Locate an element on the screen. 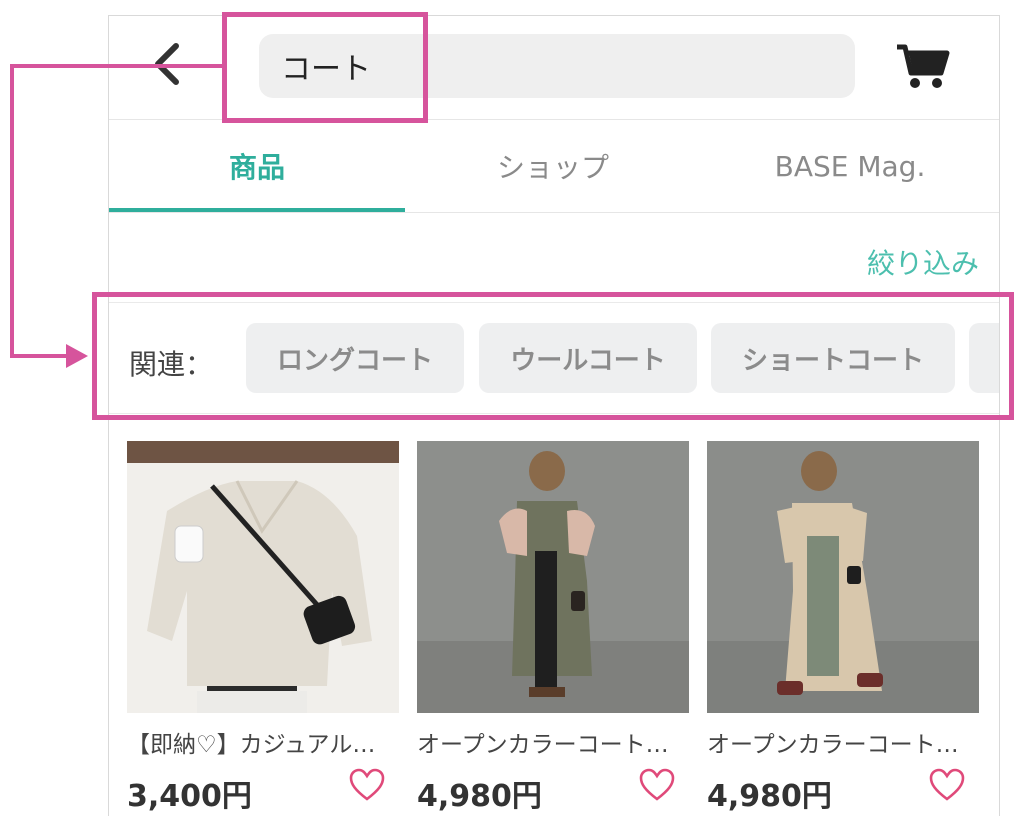  tab-shops: ショップ is located at coordinates (553, 166).